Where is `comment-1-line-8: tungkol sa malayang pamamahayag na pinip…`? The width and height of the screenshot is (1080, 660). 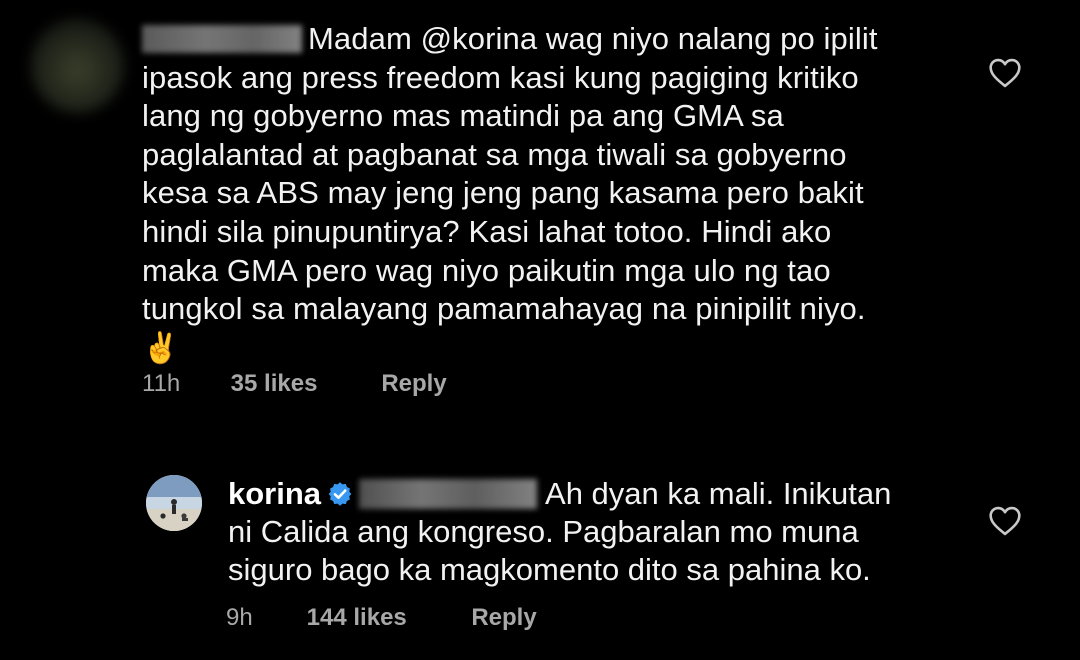 comment-1-line-8: tungkol sa malayang pamamahayag na pinip… is located at coordinates (504, 309).